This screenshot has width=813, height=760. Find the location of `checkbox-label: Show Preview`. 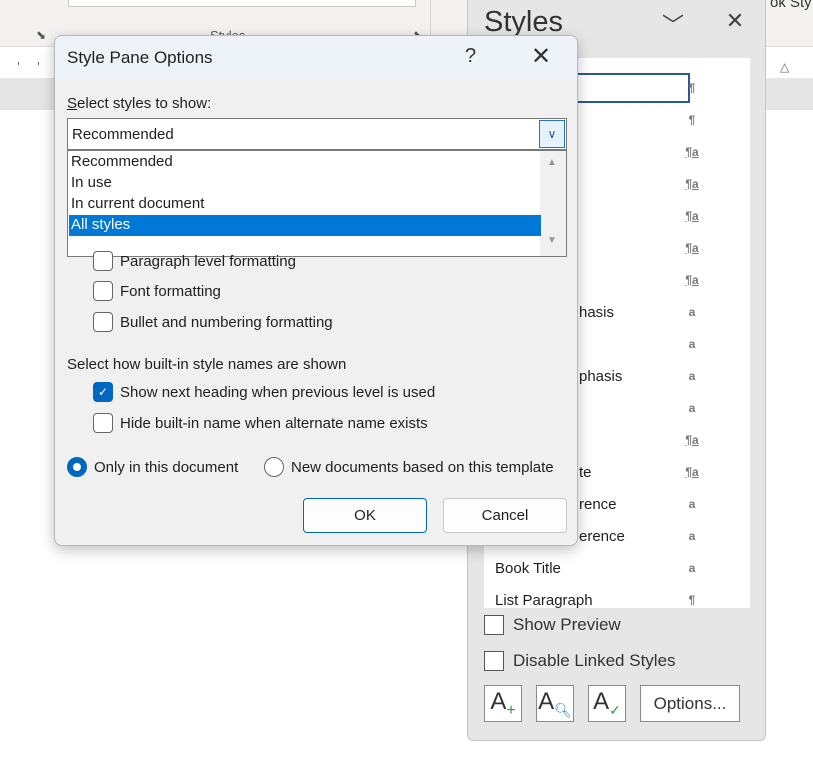

checkbox-label: Show Preview is located at coordinates (567, 624).